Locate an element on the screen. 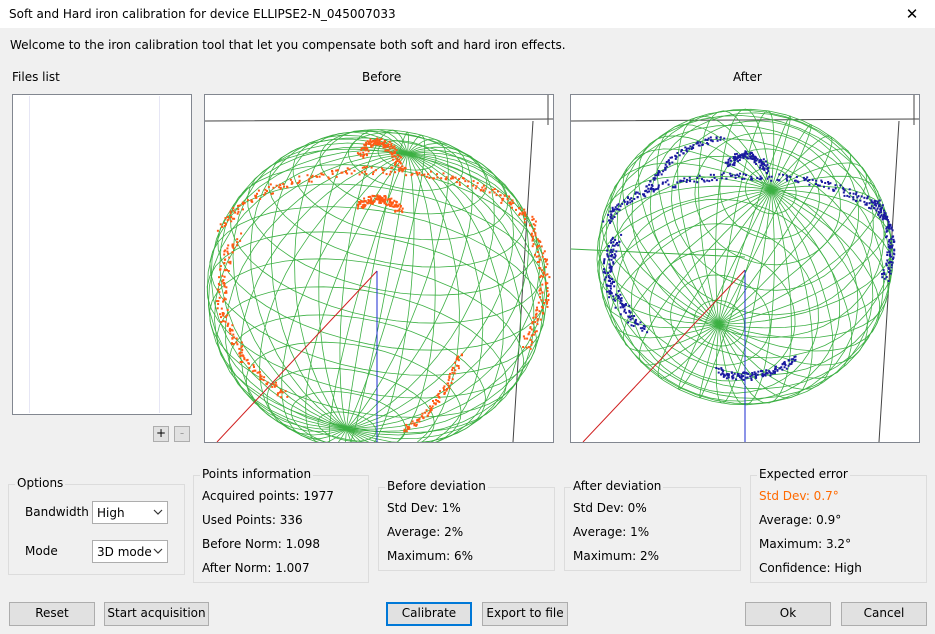  close-icon: ✕ is located at coordinates (912, 14).